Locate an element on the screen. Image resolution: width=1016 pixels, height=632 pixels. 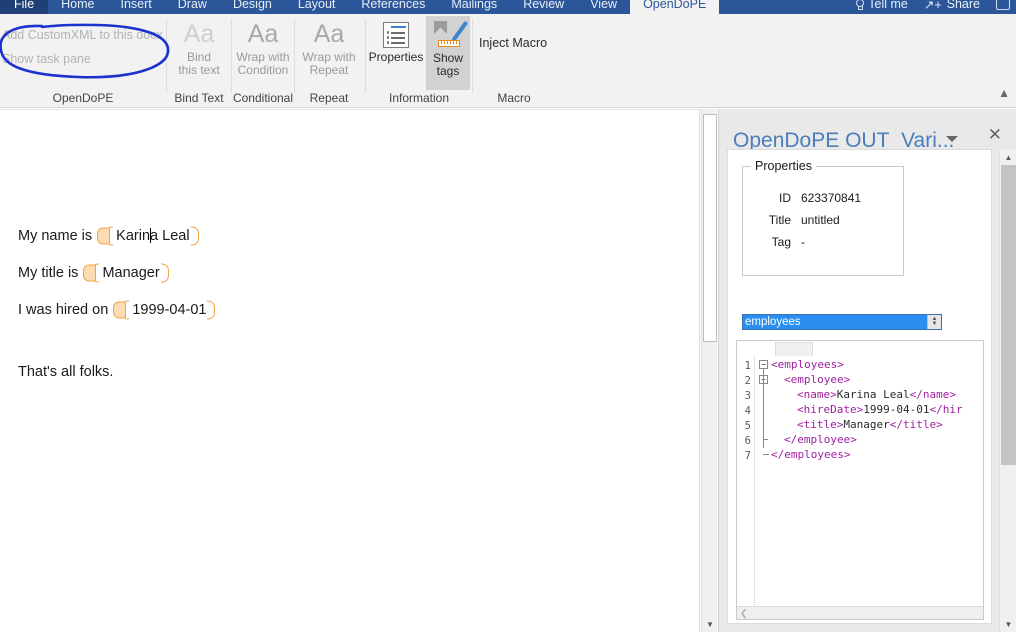
show-tags-button: Show tags is located at coordinates (448, 53).